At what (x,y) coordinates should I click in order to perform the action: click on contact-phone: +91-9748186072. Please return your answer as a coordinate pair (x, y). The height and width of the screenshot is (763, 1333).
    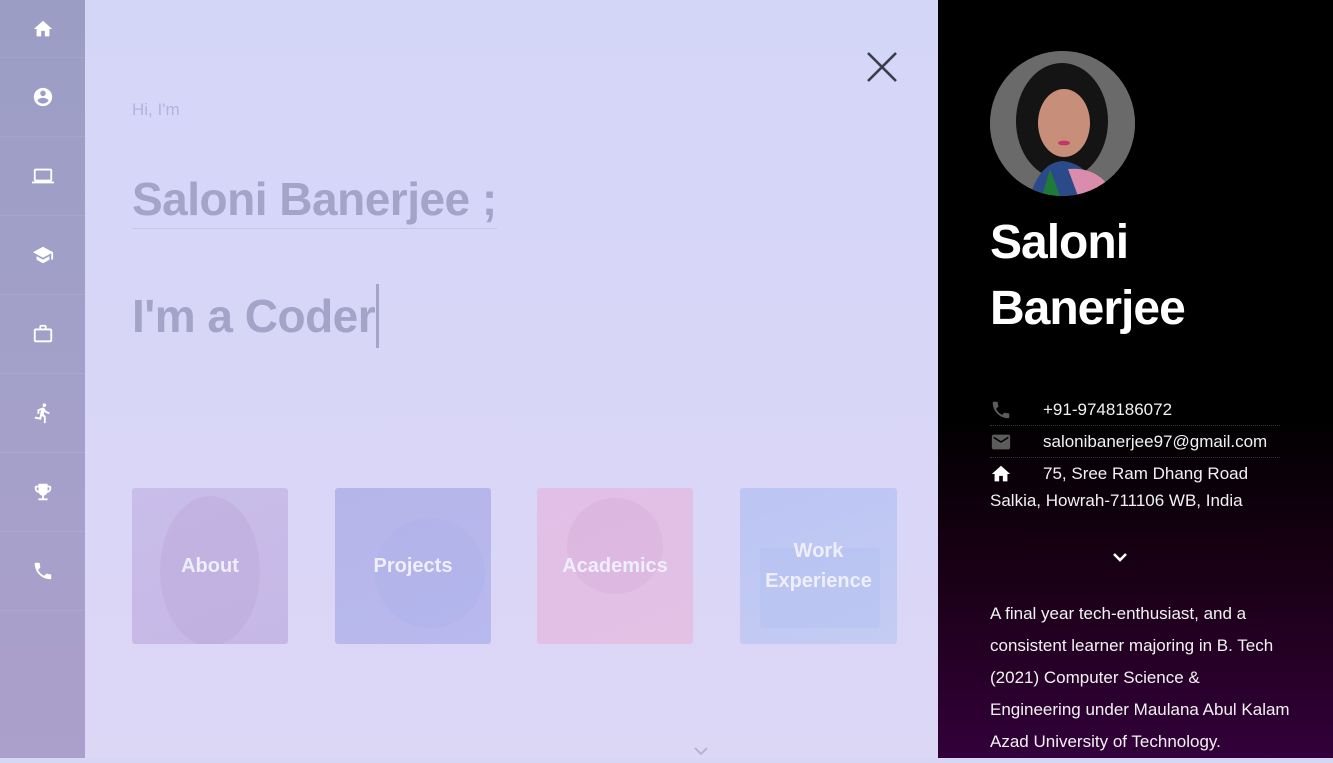
    Looking at the image, I should click on (1135, 410).